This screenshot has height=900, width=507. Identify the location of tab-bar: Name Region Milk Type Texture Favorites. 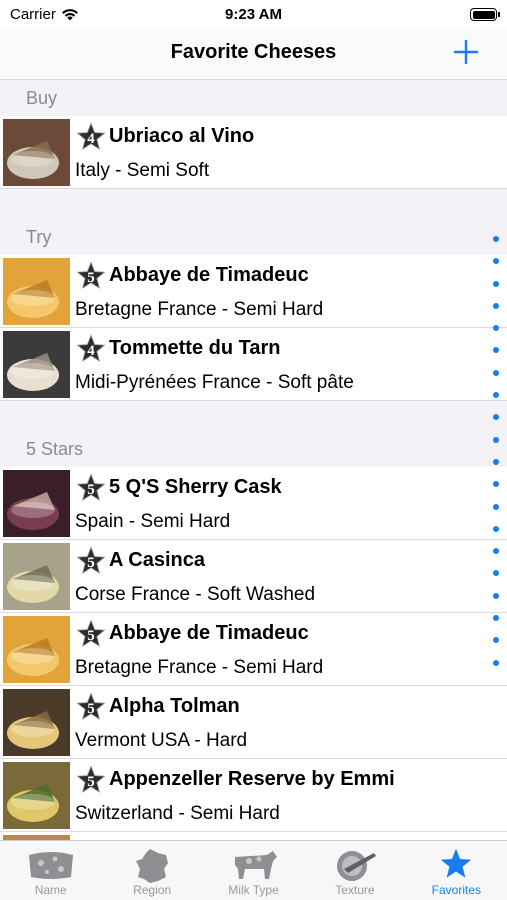
(253, 870).